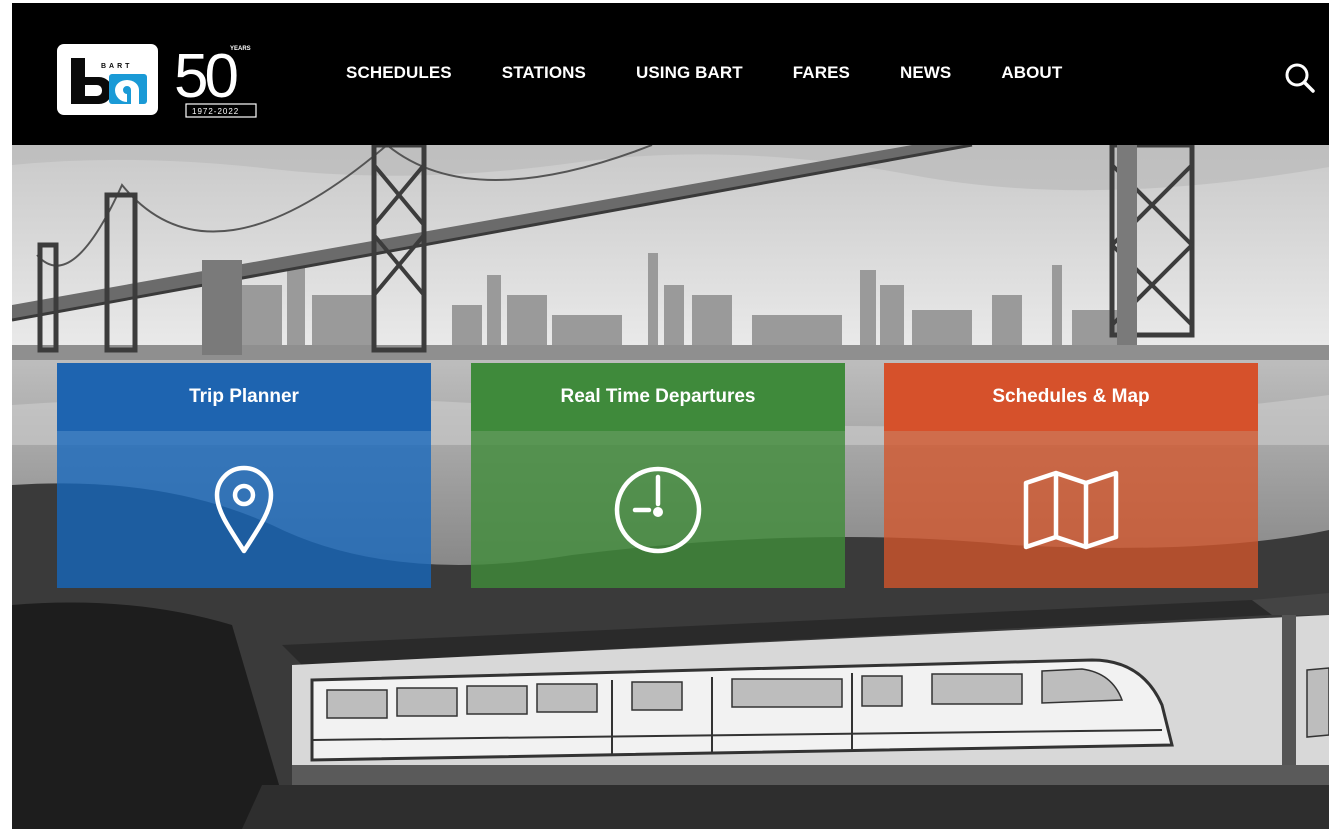  I want to click on real-time-departures-body, so click(658, 509).